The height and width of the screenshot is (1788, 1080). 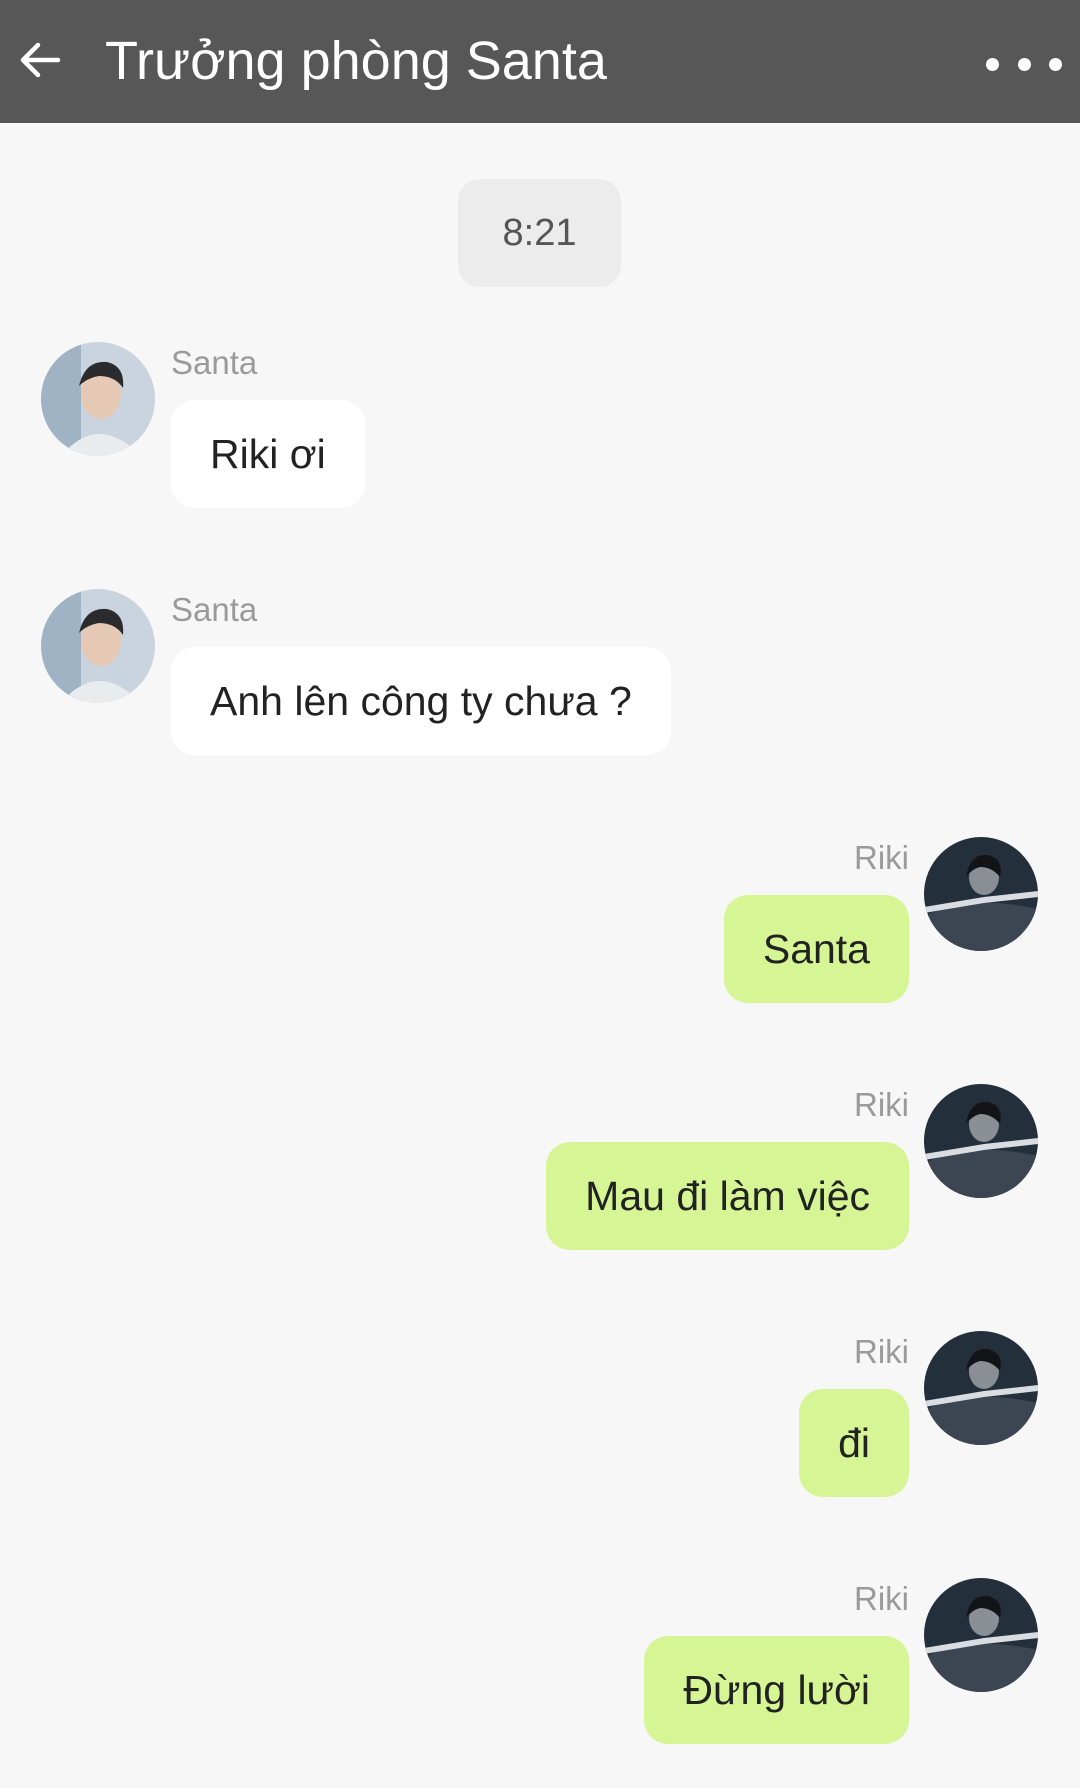 What do you see at coordinates (816, 949) in the screenshot?
I see `message-bubble: Santa` at bounding box center [816, 949].